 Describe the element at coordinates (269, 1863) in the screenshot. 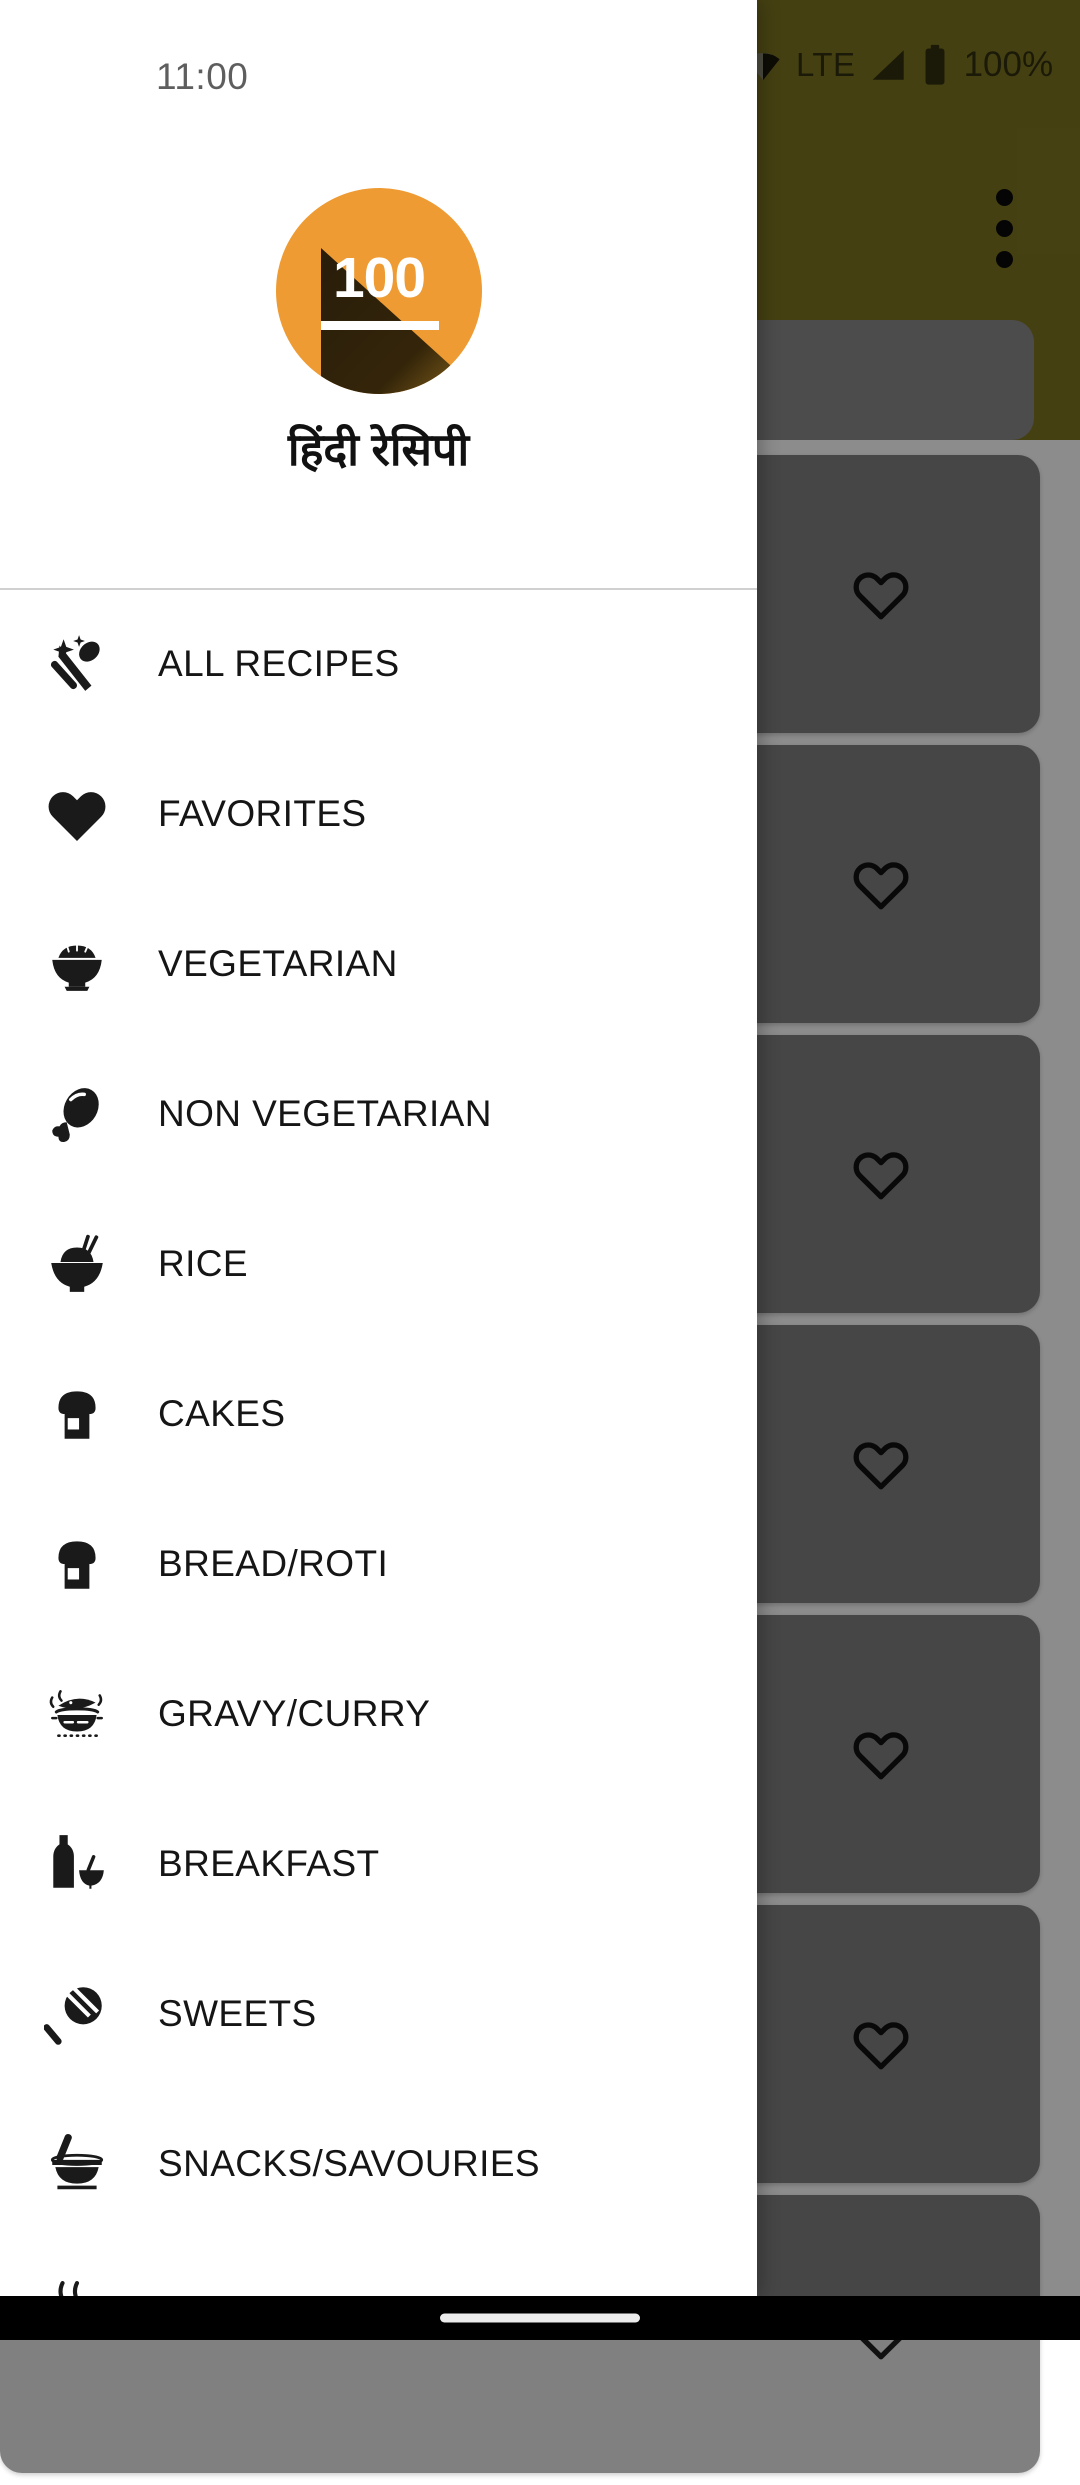

I see `drawer-item-label: BREAKFAST` at that location.